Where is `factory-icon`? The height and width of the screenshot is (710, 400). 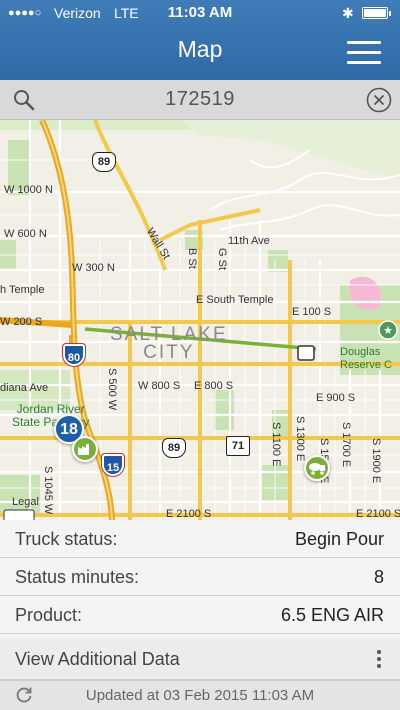 factory-icon is located at coordinates (83, 449).